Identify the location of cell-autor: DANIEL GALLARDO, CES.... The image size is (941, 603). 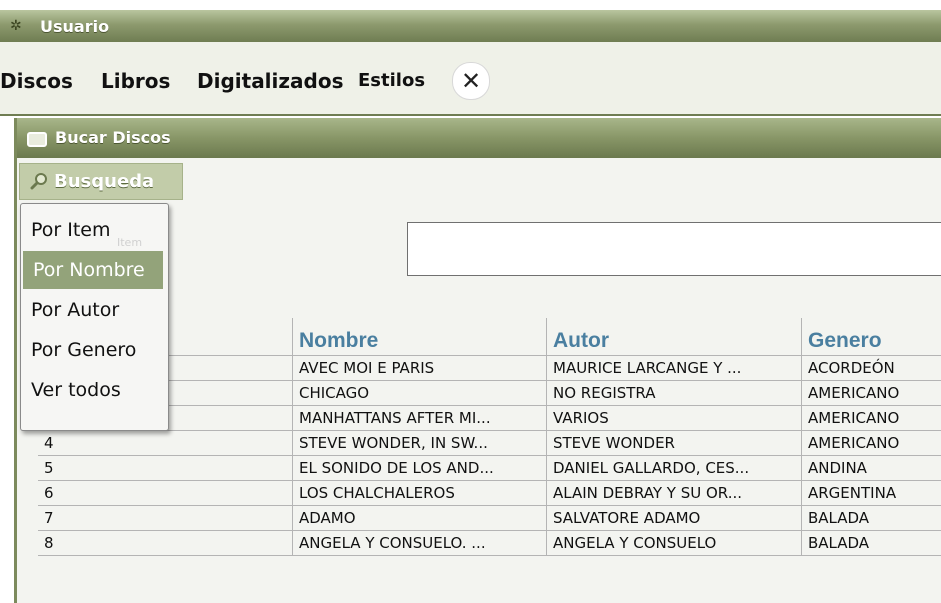
(674, 468).